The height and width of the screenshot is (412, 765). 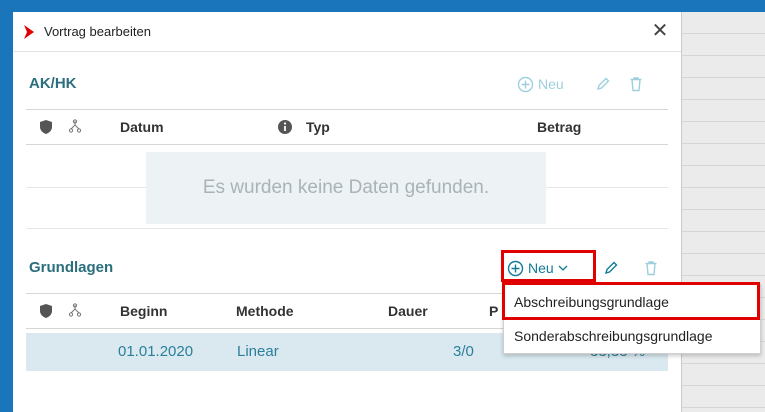 What do you see at coordinates (559, 127) in the screenshot?
I see `column-betrag: Betrag` at bounding box center [559, 127].